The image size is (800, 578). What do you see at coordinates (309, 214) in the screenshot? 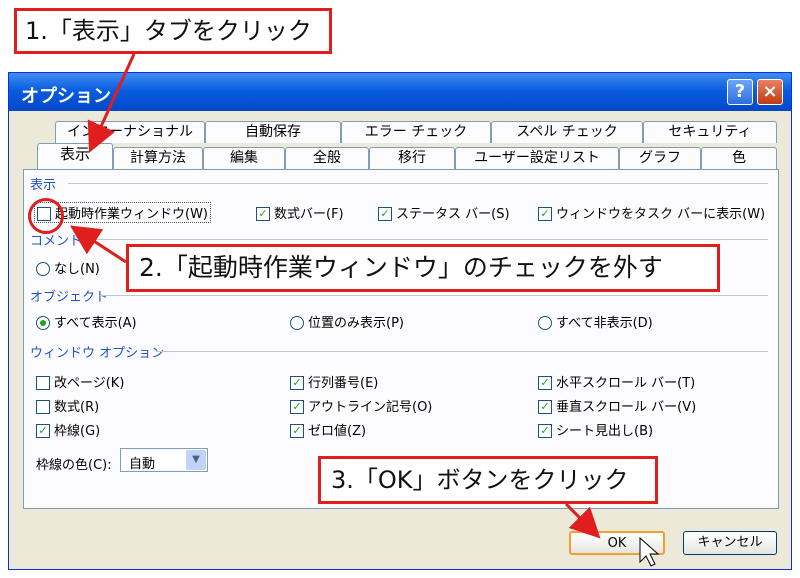
I see `checkbox-label: 数式バー(F)` at bounding box center [309, 214].